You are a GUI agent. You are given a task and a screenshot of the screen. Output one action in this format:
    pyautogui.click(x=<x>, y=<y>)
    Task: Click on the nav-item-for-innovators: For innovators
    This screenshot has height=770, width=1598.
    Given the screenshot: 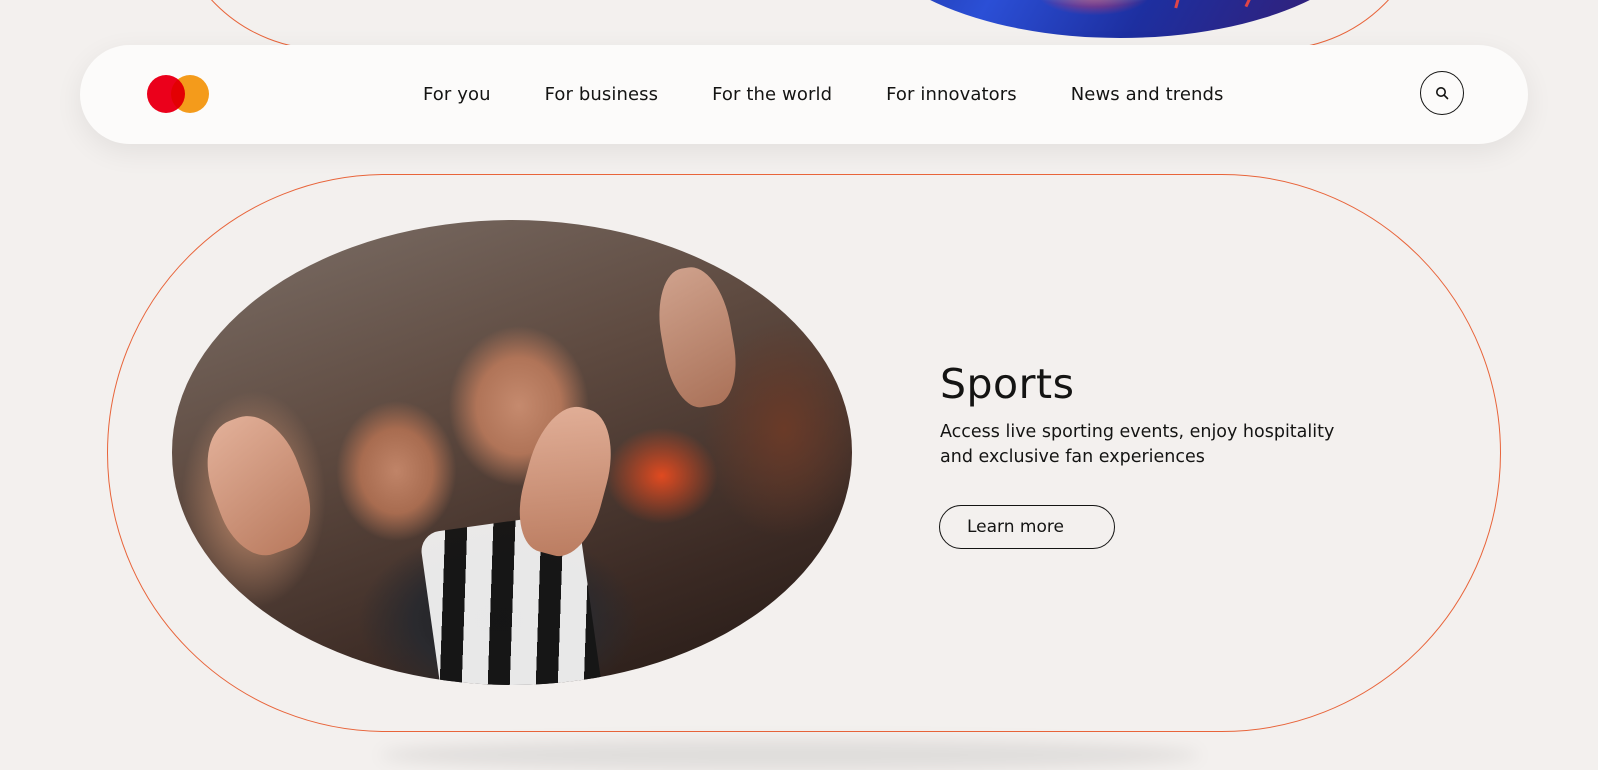 What is the action you would take?
    pyautogui.click(x=951, y=94)
    